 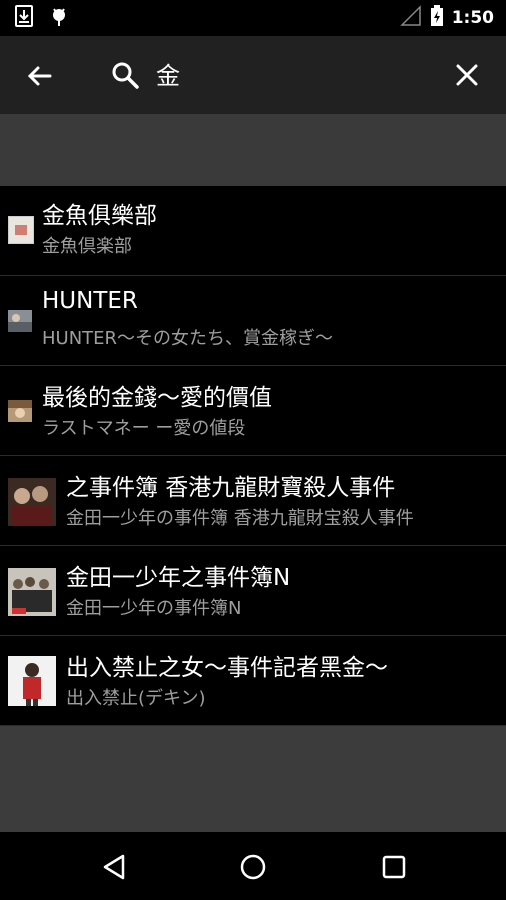 I want to click on download-notification-icon, so click(x=24, y=18).